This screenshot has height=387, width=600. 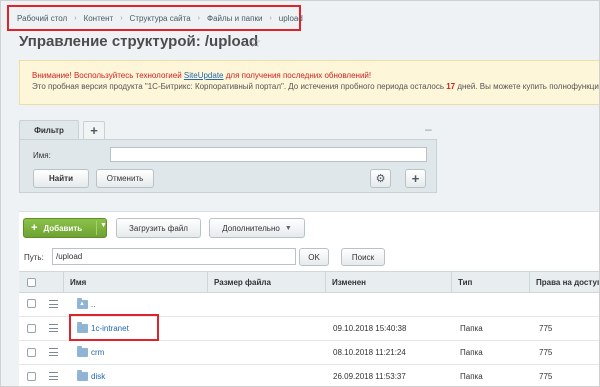 I want to click on path-ok-button: OK, so click(x=314, y=257).